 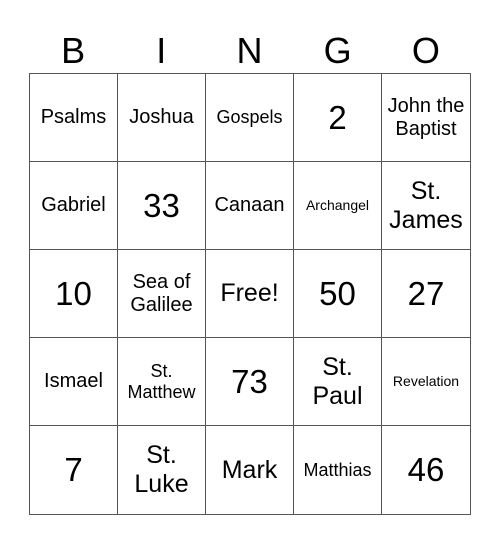 I want to click on bingo-cell: Sea of Galilee, so click(x=162, y=294).